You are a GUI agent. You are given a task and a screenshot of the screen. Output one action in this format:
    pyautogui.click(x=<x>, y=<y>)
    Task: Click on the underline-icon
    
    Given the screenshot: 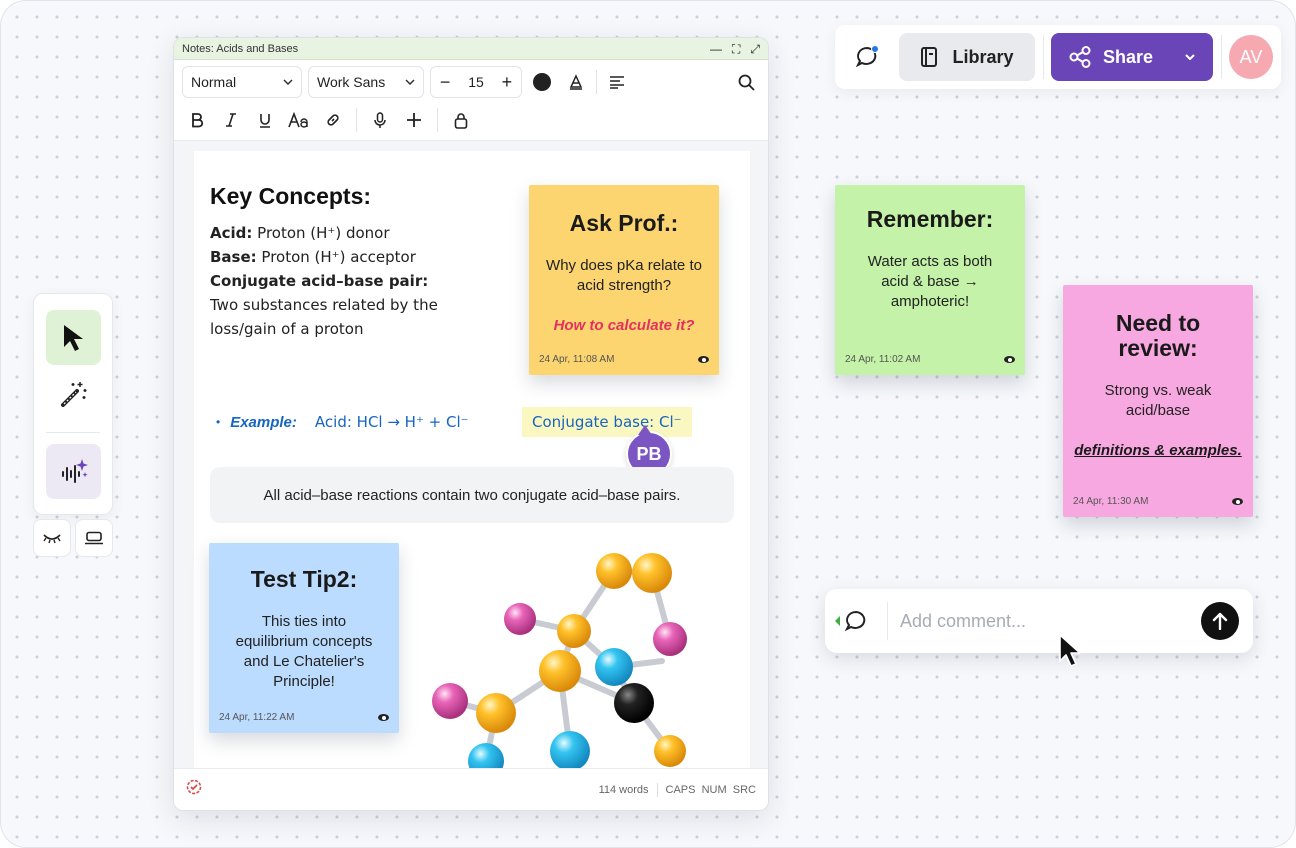 What is the action you would take?
    pyautogui.click(x=265, y=120)
    